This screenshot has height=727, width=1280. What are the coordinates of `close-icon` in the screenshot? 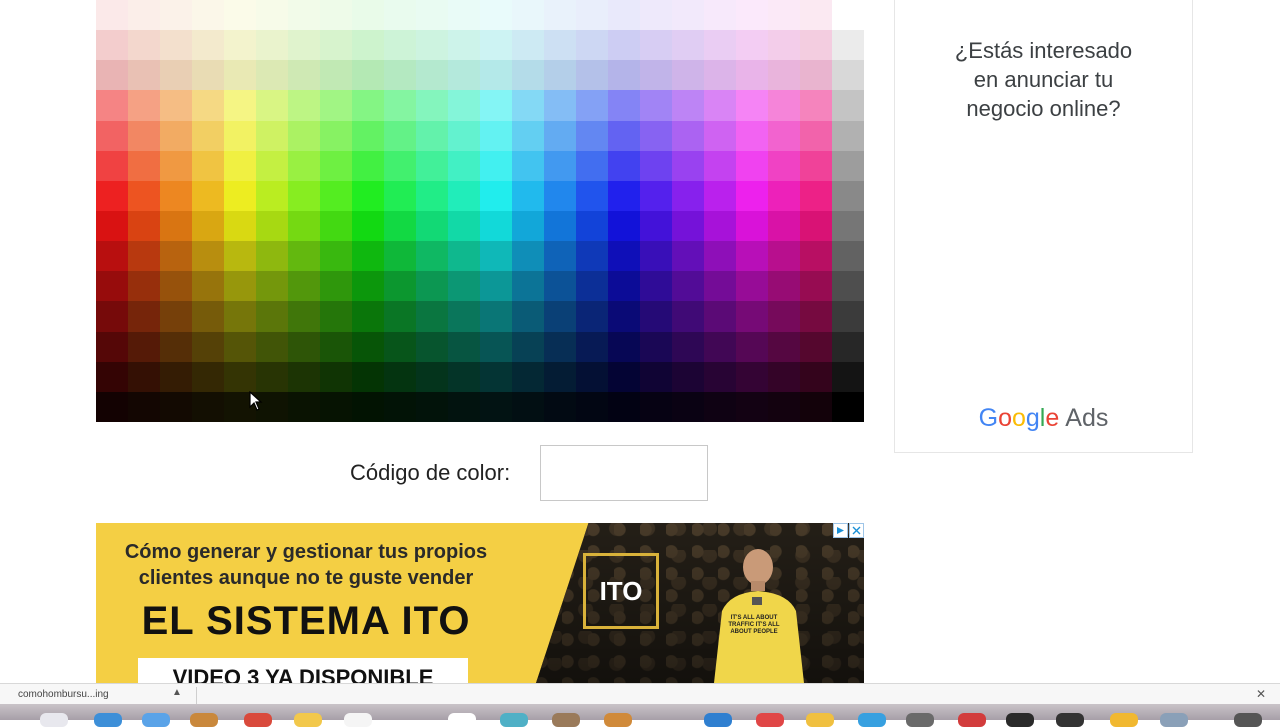 It's located at (856, 530).